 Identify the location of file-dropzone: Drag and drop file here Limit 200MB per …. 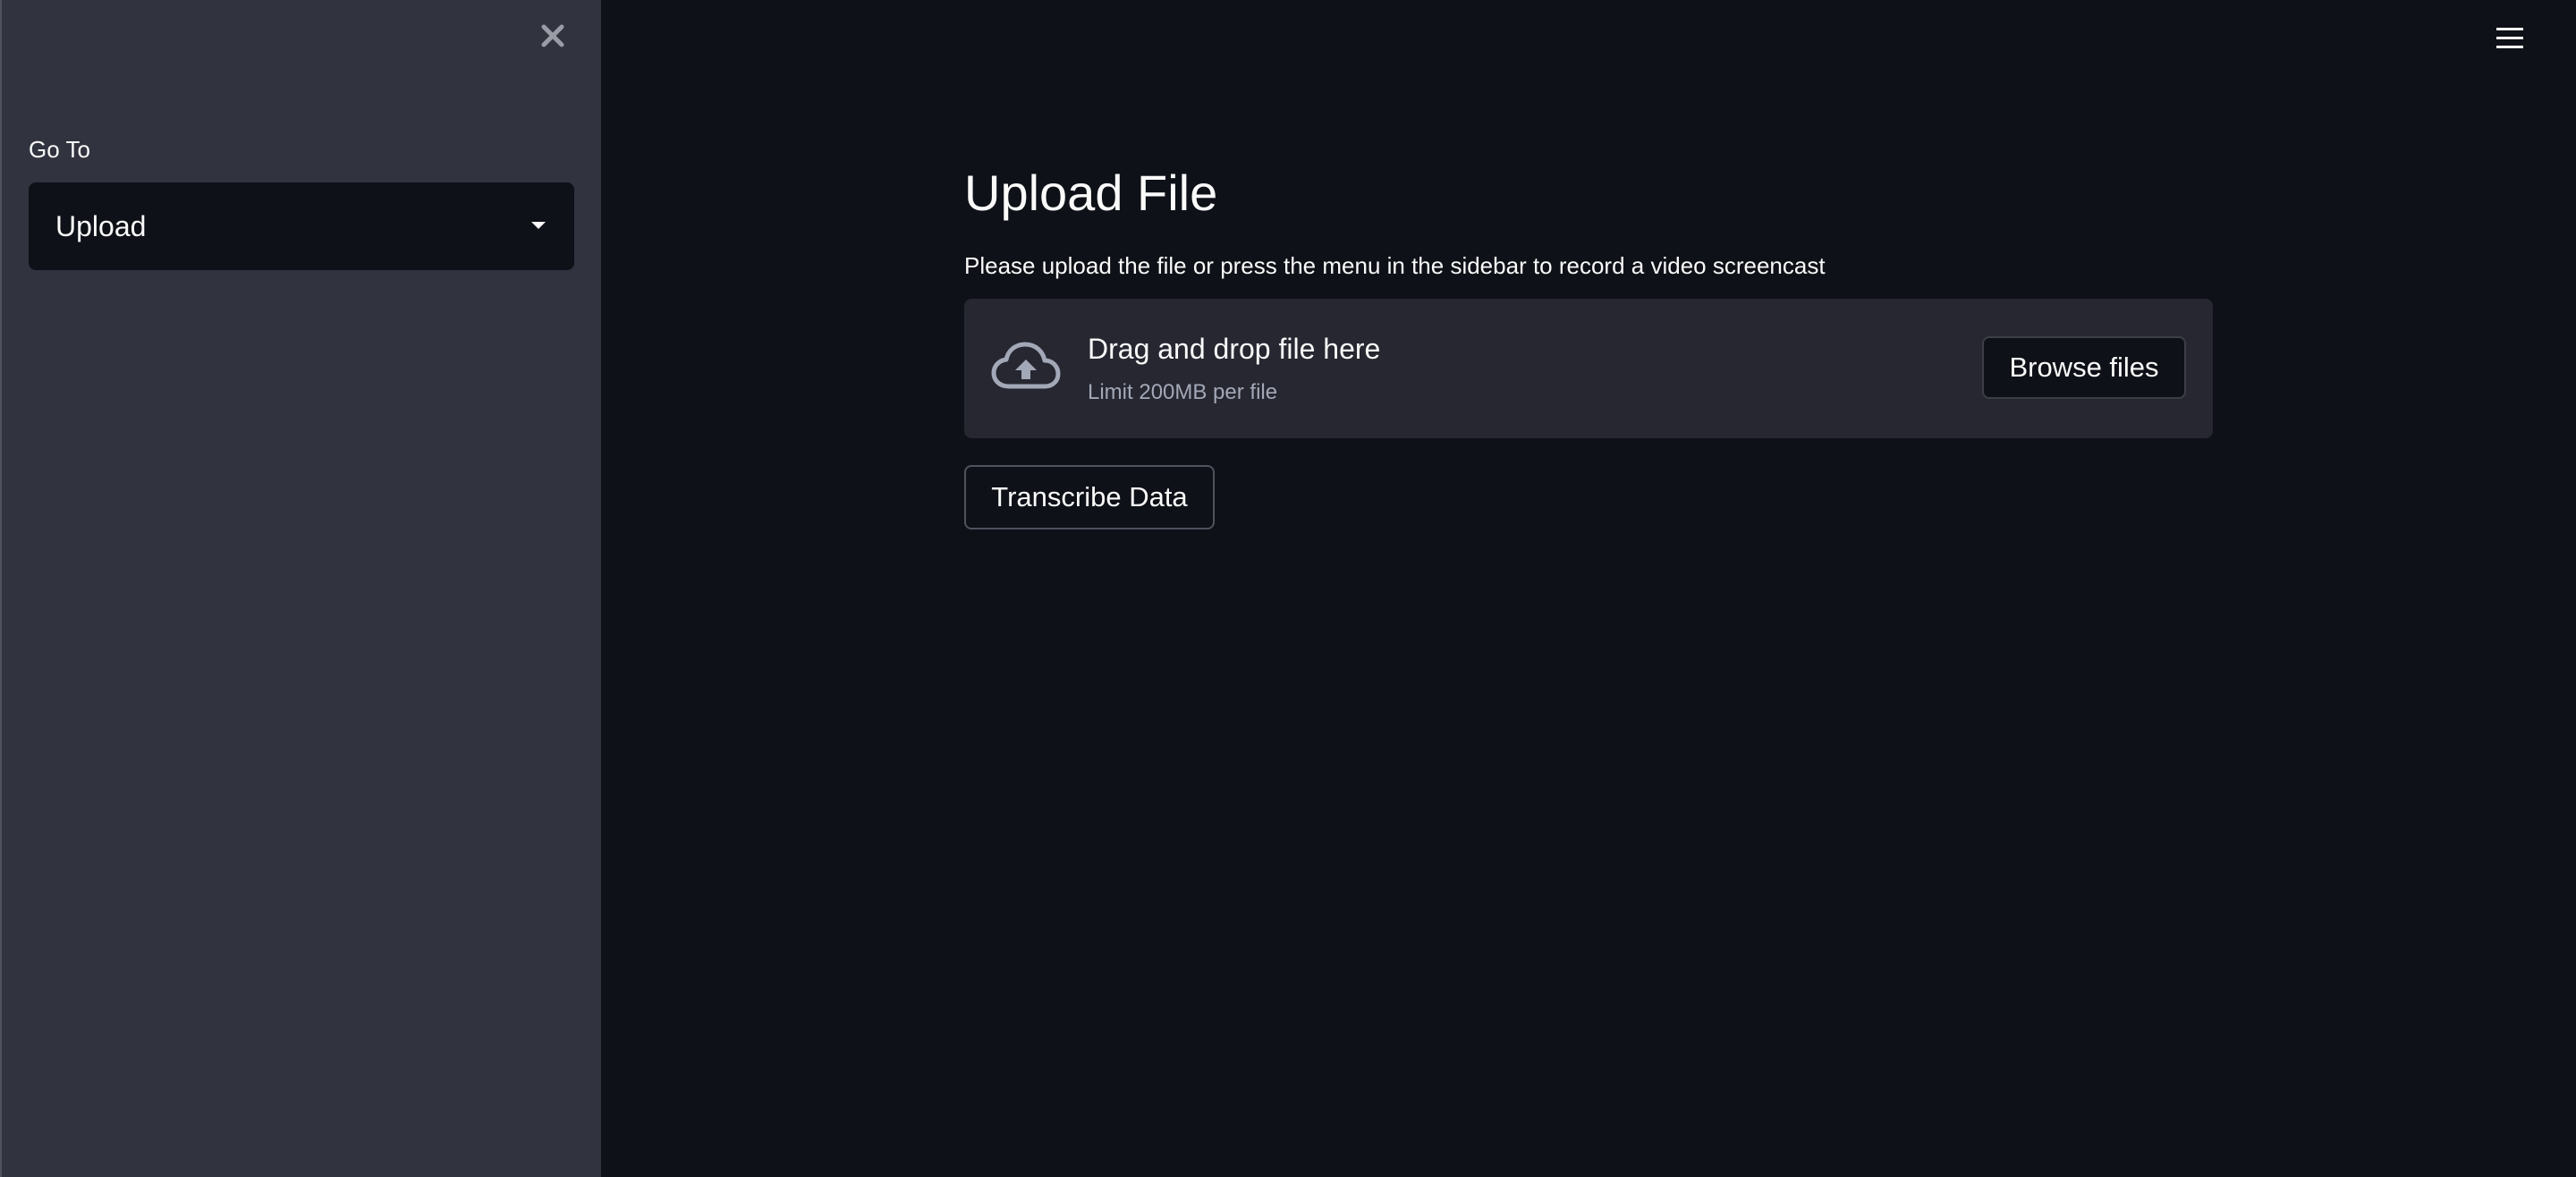
(1588, 368).